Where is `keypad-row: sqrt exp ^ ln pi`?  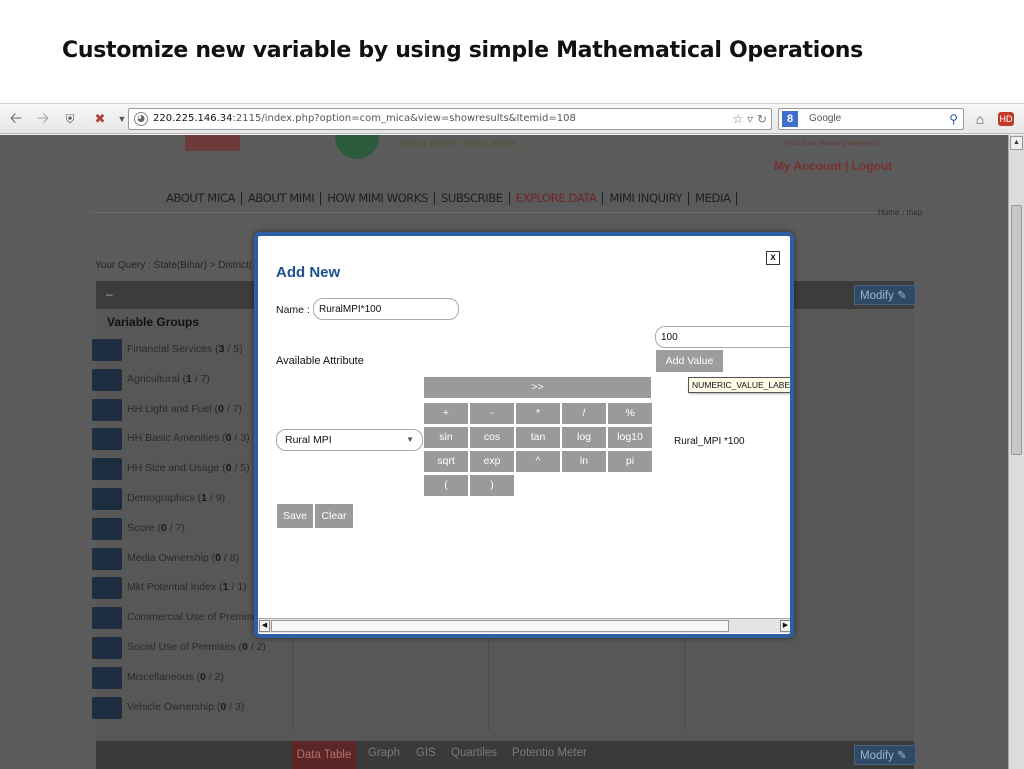
keypad-row: sqrt exp ^ ln pi is located at coordinates (540, 461).